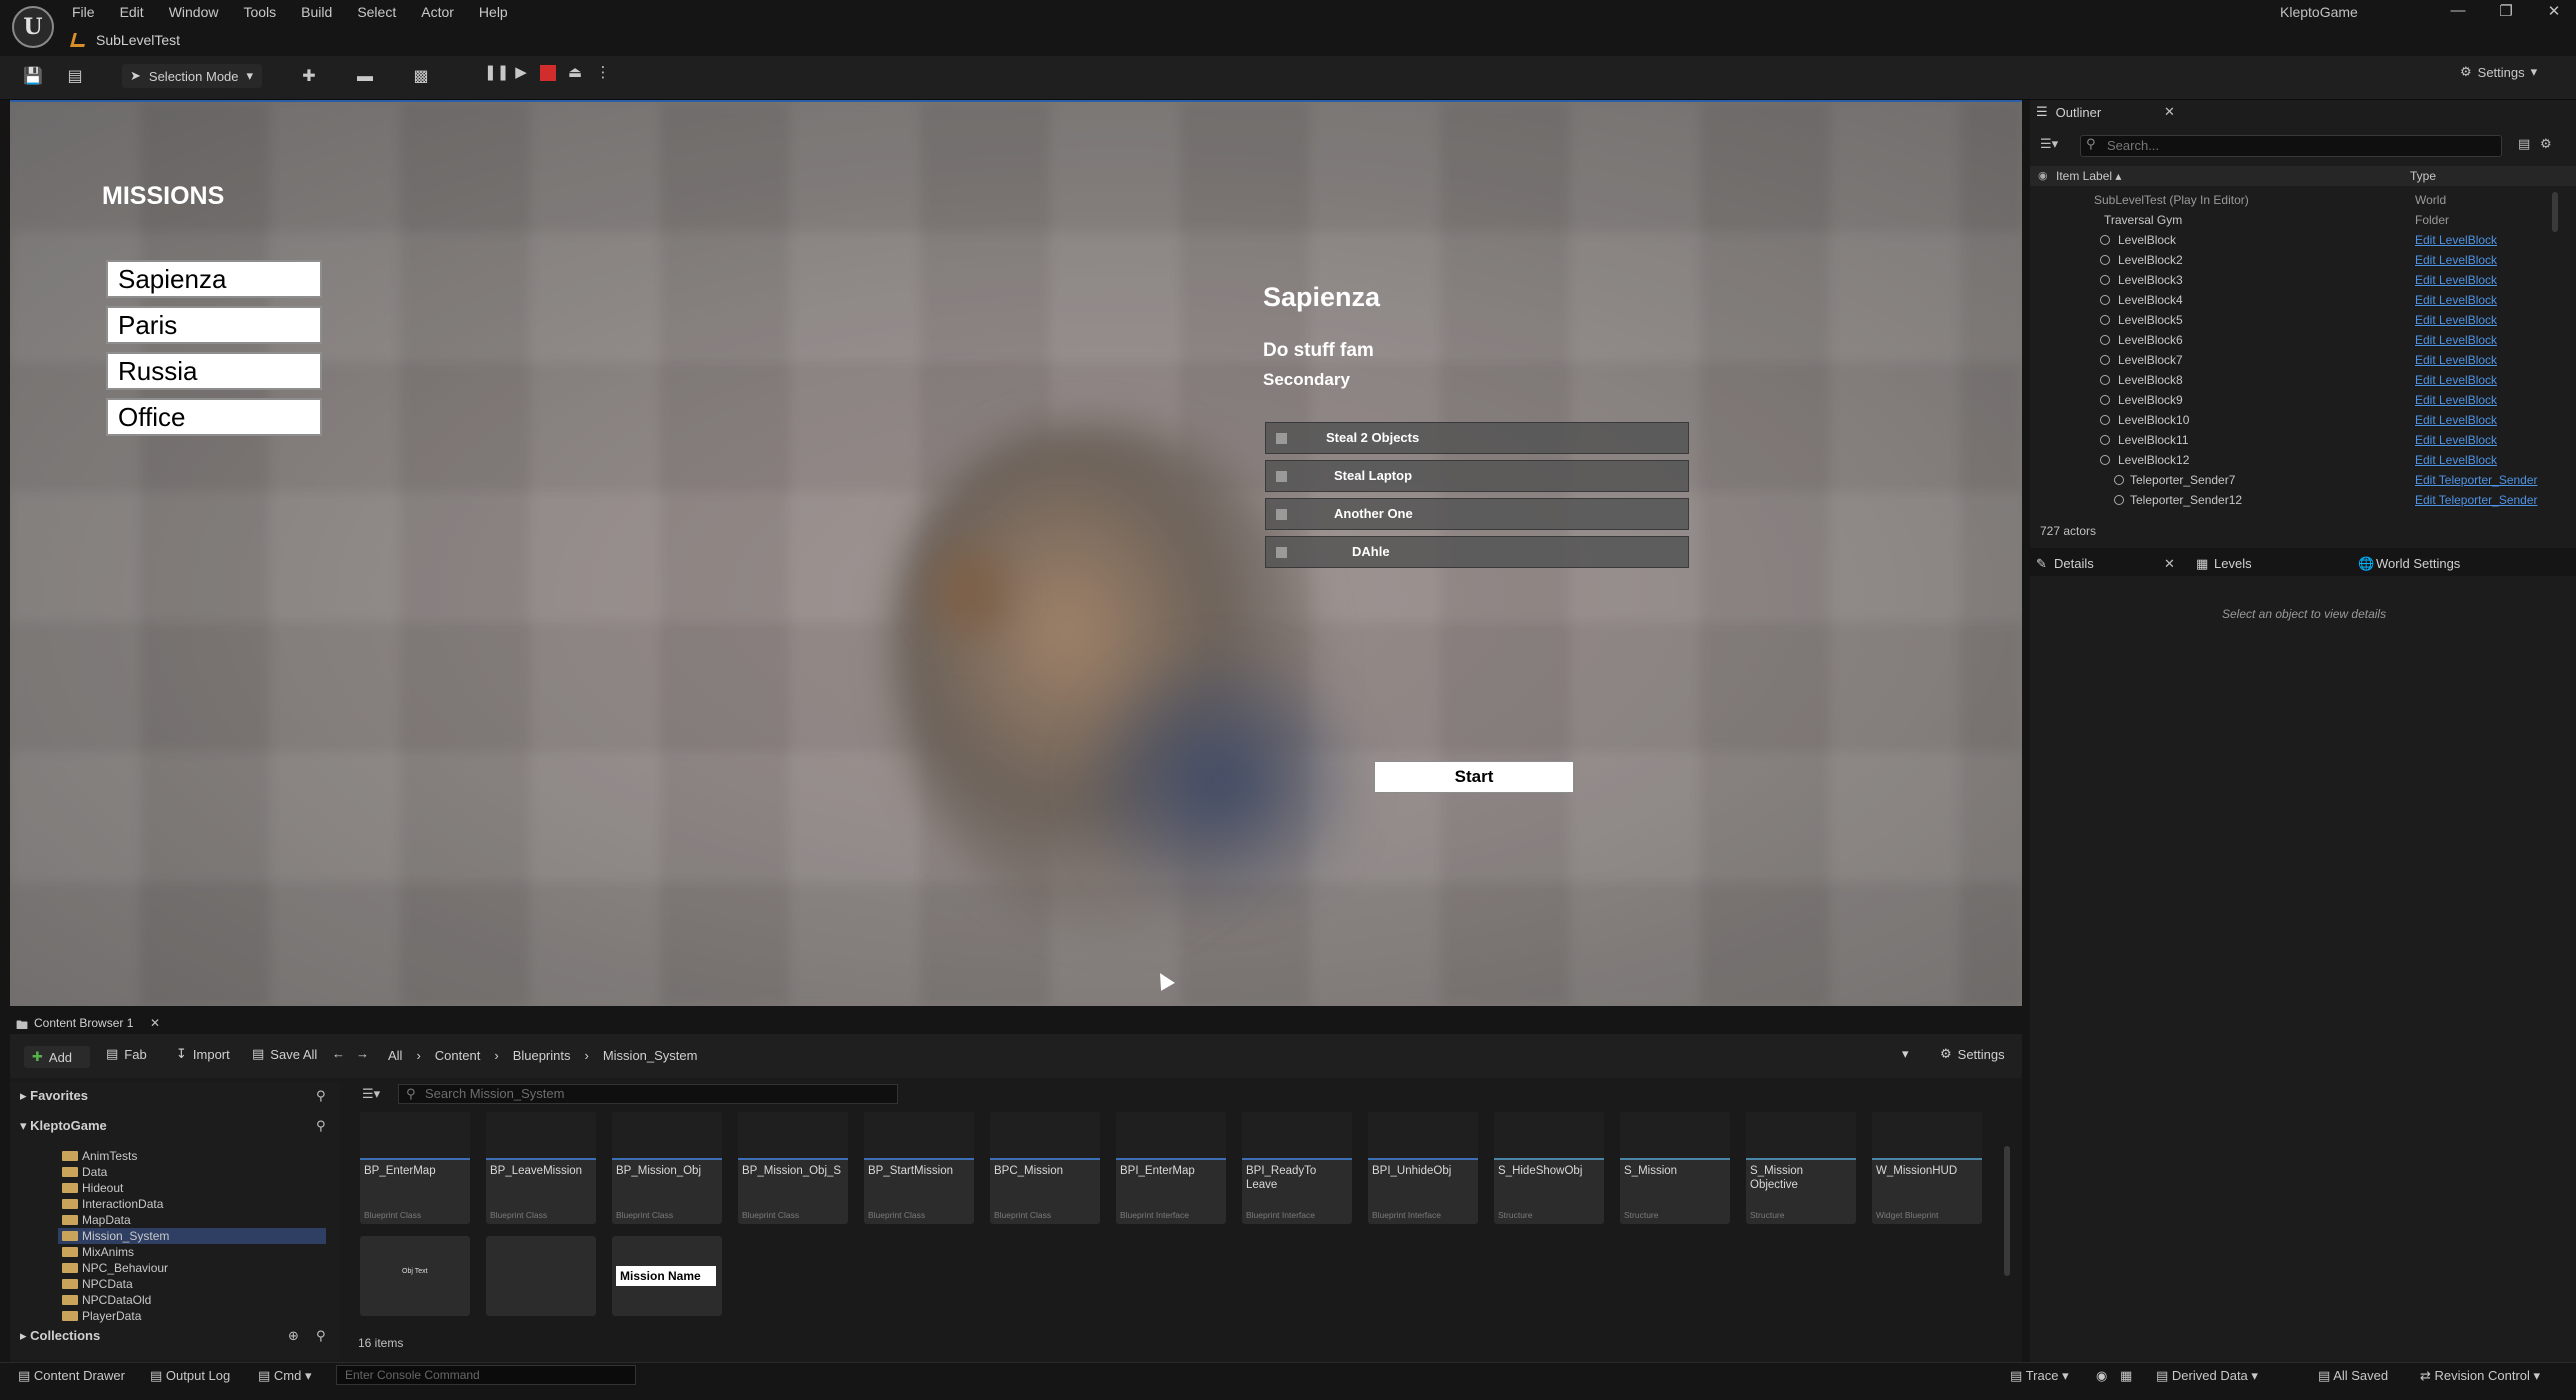  Describe the element at coordinates (2101, 1376) in the screenshot. I see `record-icon: ◉` at that location.